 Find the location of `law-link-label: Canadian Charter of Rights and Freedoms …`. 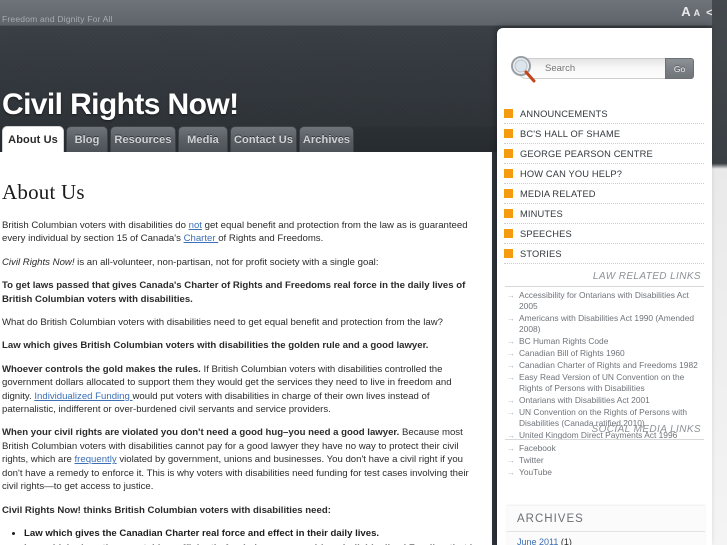

law-link-label: Canadian Charter of Rights and Freedoms … is located at coordinates (608, 365).